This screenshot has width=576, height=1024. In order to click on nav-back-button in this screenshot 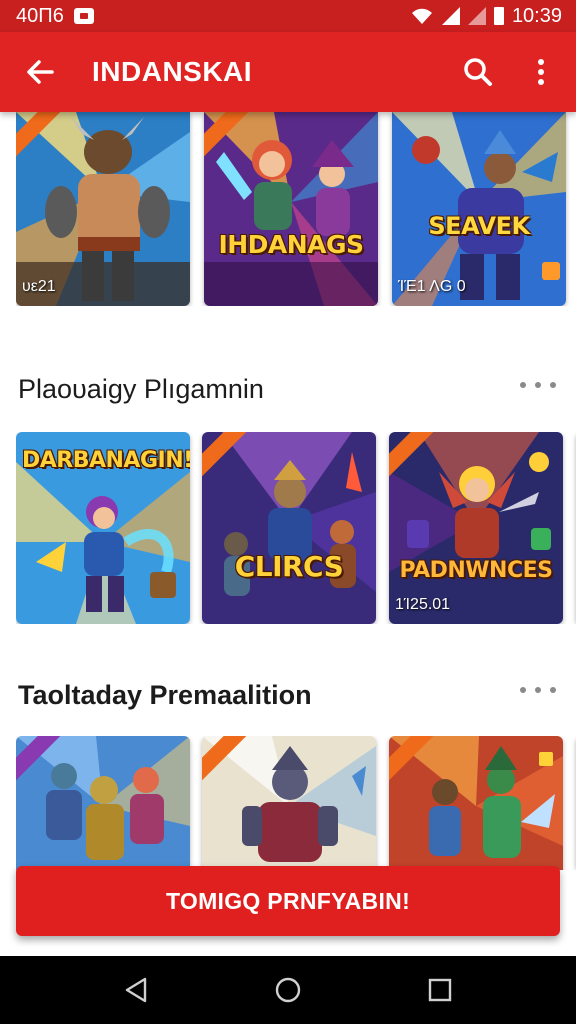, I will do `click(137, 990)`.